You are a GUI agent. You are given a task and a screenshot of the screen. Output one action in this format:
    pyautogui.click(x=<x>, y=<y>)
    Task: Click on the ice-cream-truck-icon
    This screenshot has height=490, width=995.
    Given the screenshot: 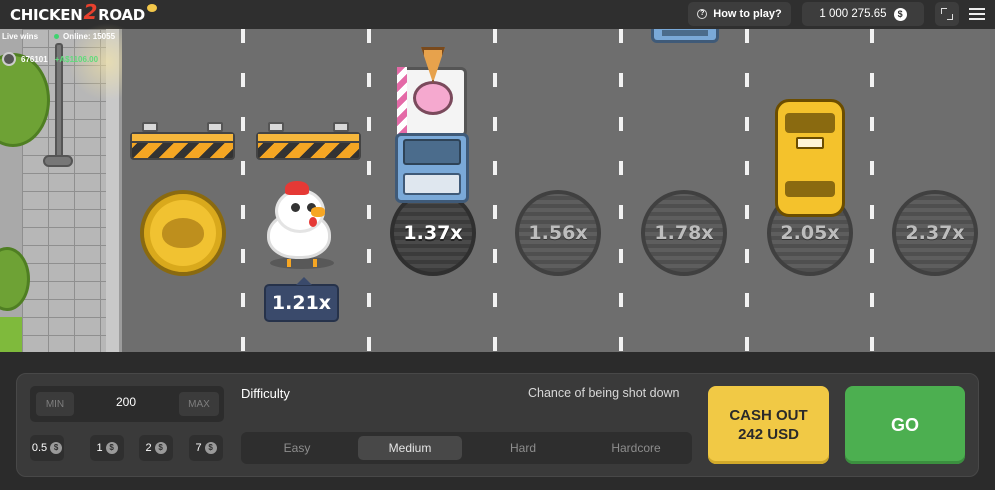 What is the action you would take?
    pyautogui.click(x=432, y=127)
    